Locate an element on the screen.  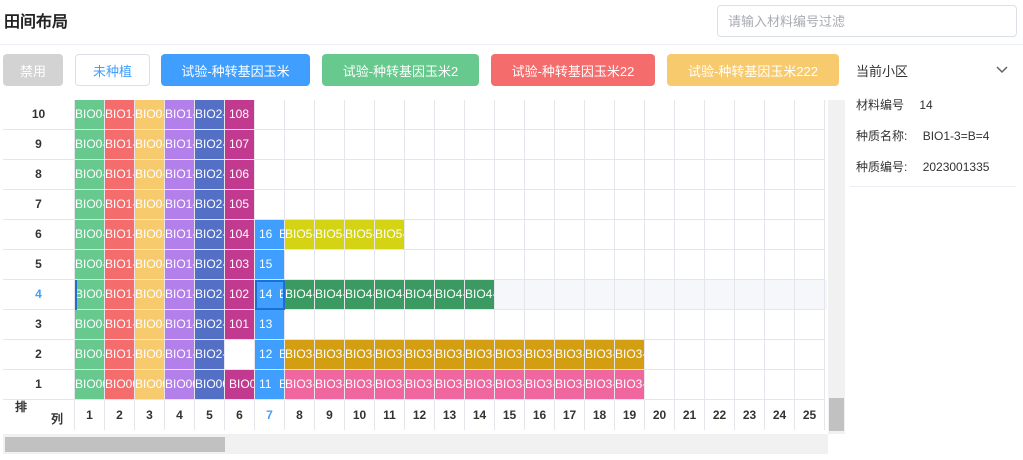
plot-cell: 107 is located at coordinates (240, 145).